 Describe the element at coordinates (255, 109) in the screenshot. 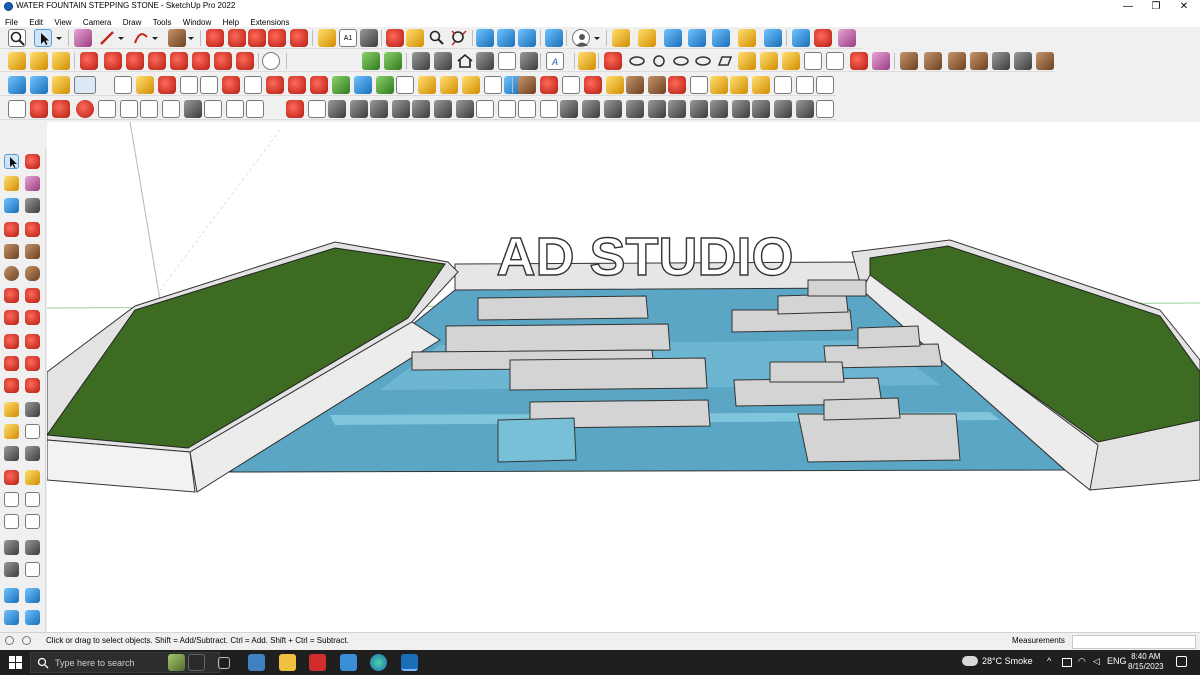

I see `tool-4-12-icon` at that location.